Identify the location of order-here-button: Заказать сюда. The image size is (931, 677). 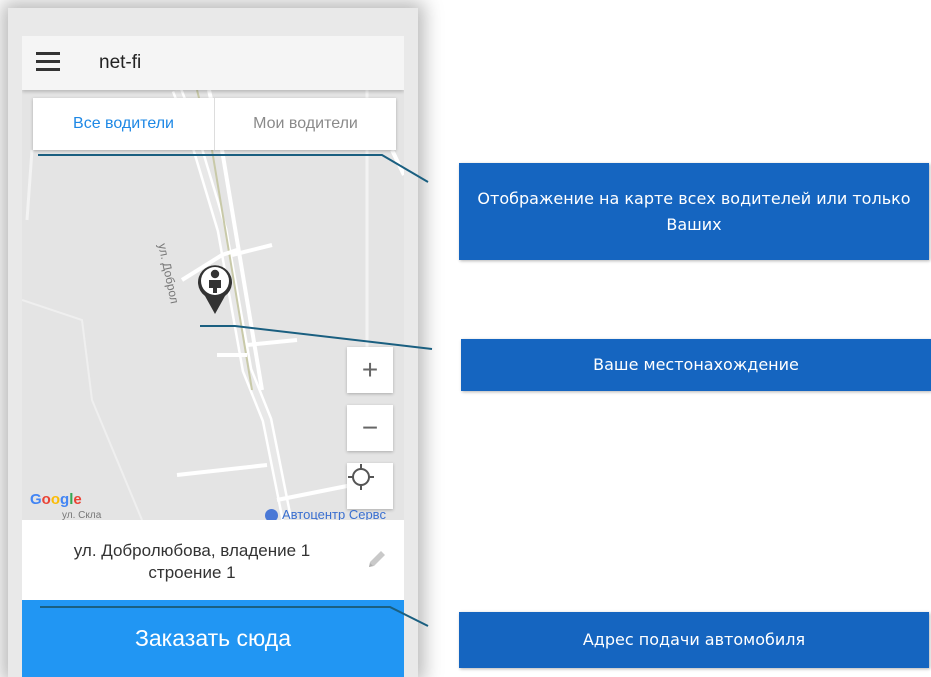
(213, 638).